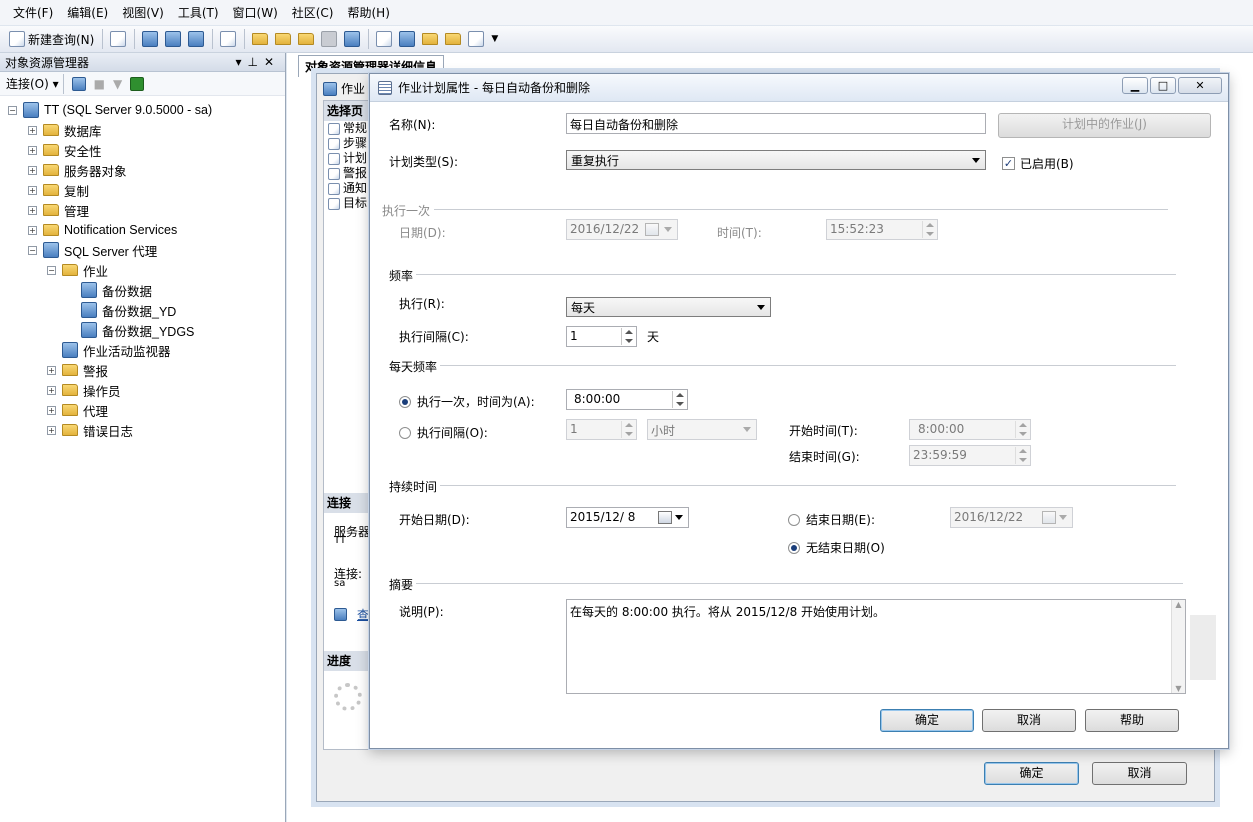 Image resolution: width=1253 pixels, height=822 pixels. Describe the element at coordinates (142, 230) in the screenshot. I see `tree-node-notification-services: + Notification Services` at that location.